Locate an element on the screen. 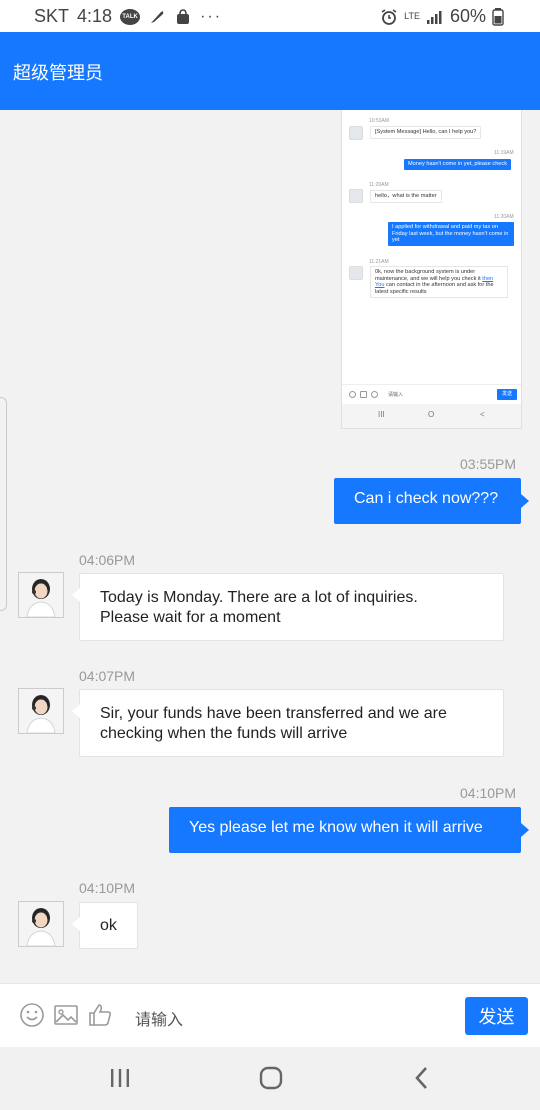 The width and height of the screenshot is (540, 1110). app-header: 超级管理员 is located at coordinates (270, 71).